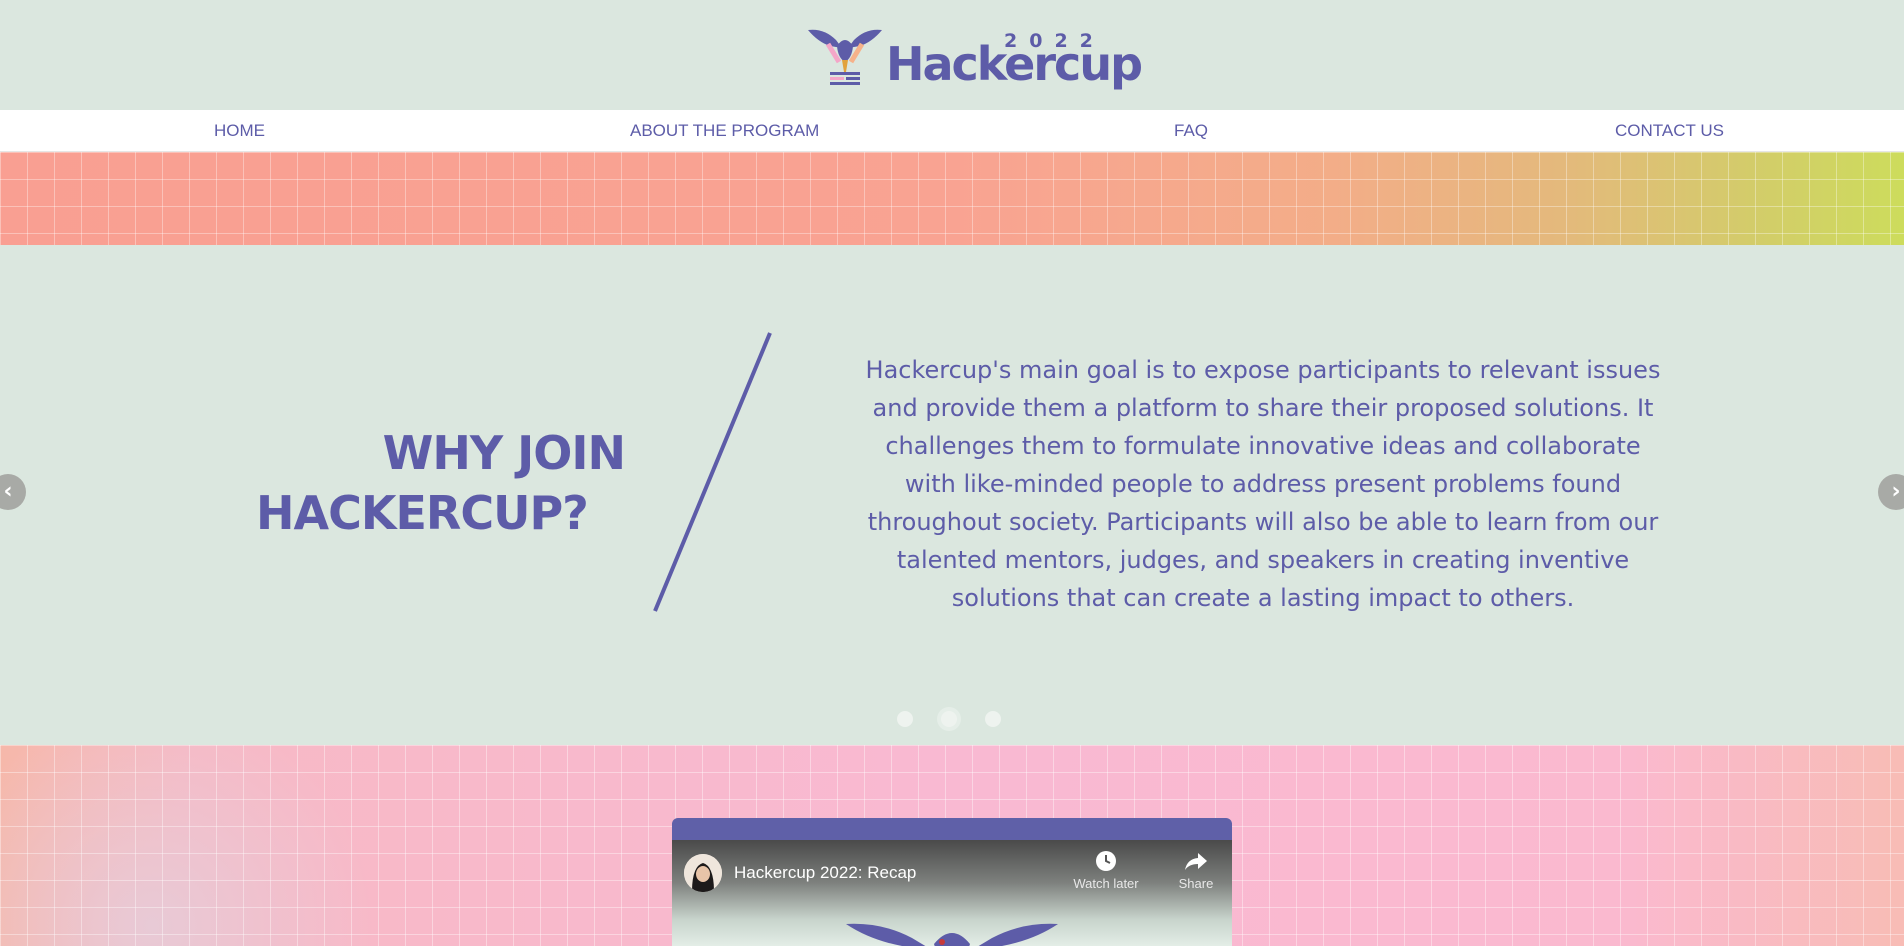 Image resolution: width=1904 pixels, height=946 pixels. I want to click on channel-avatar, so click(703, 873).